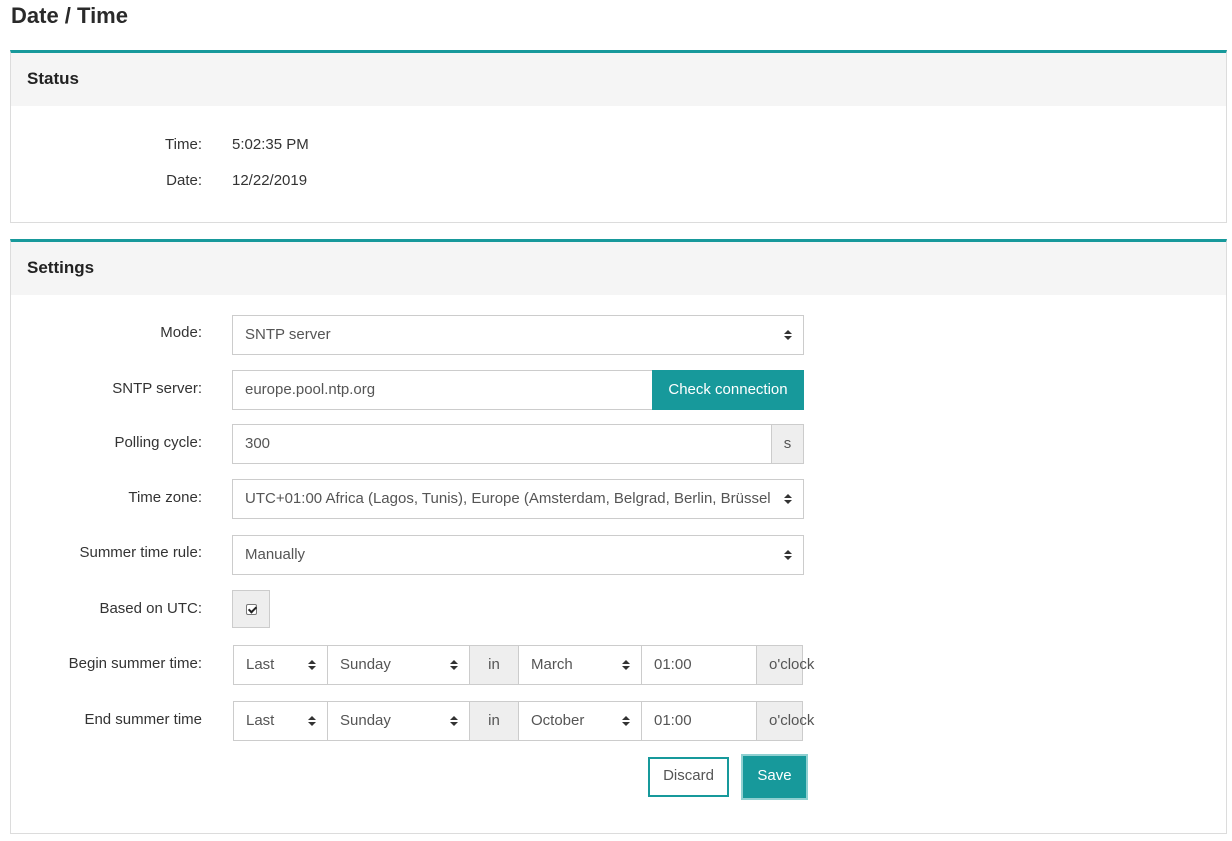 Image resolution: width=1232 pixels, height=841 pixels. What do you see at coordinates (165, 497) in the screenshot?
I see `time-zone-label: Time zone:` at bounding box center [165, 497].